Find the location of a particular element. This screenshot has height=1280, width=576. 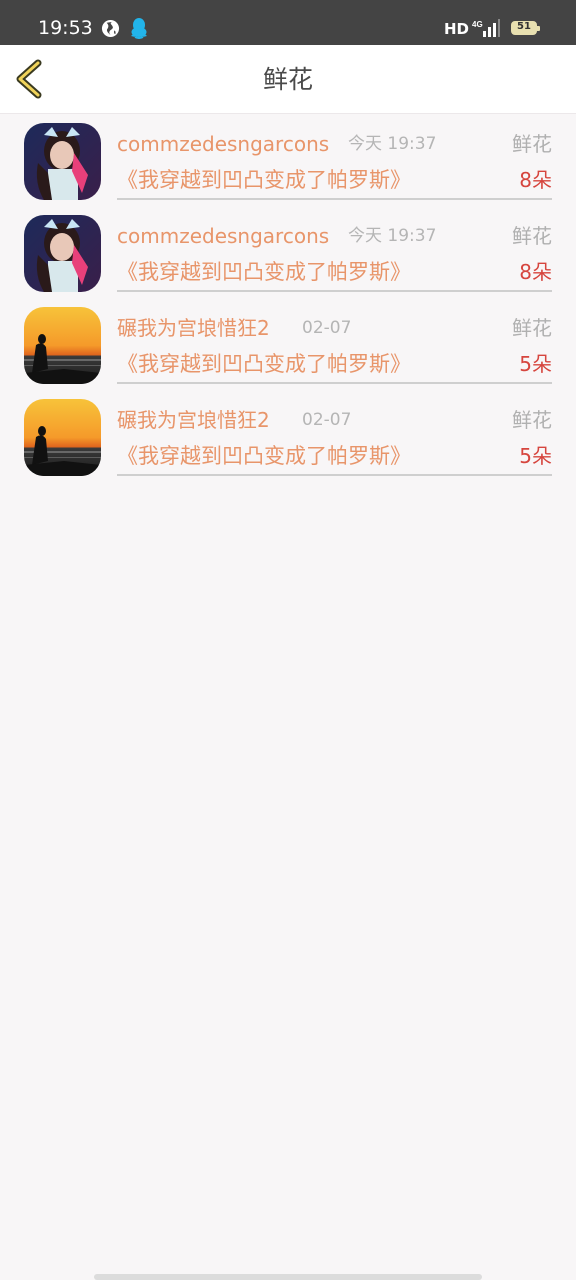

back-button is located at coordinates (32, 79).